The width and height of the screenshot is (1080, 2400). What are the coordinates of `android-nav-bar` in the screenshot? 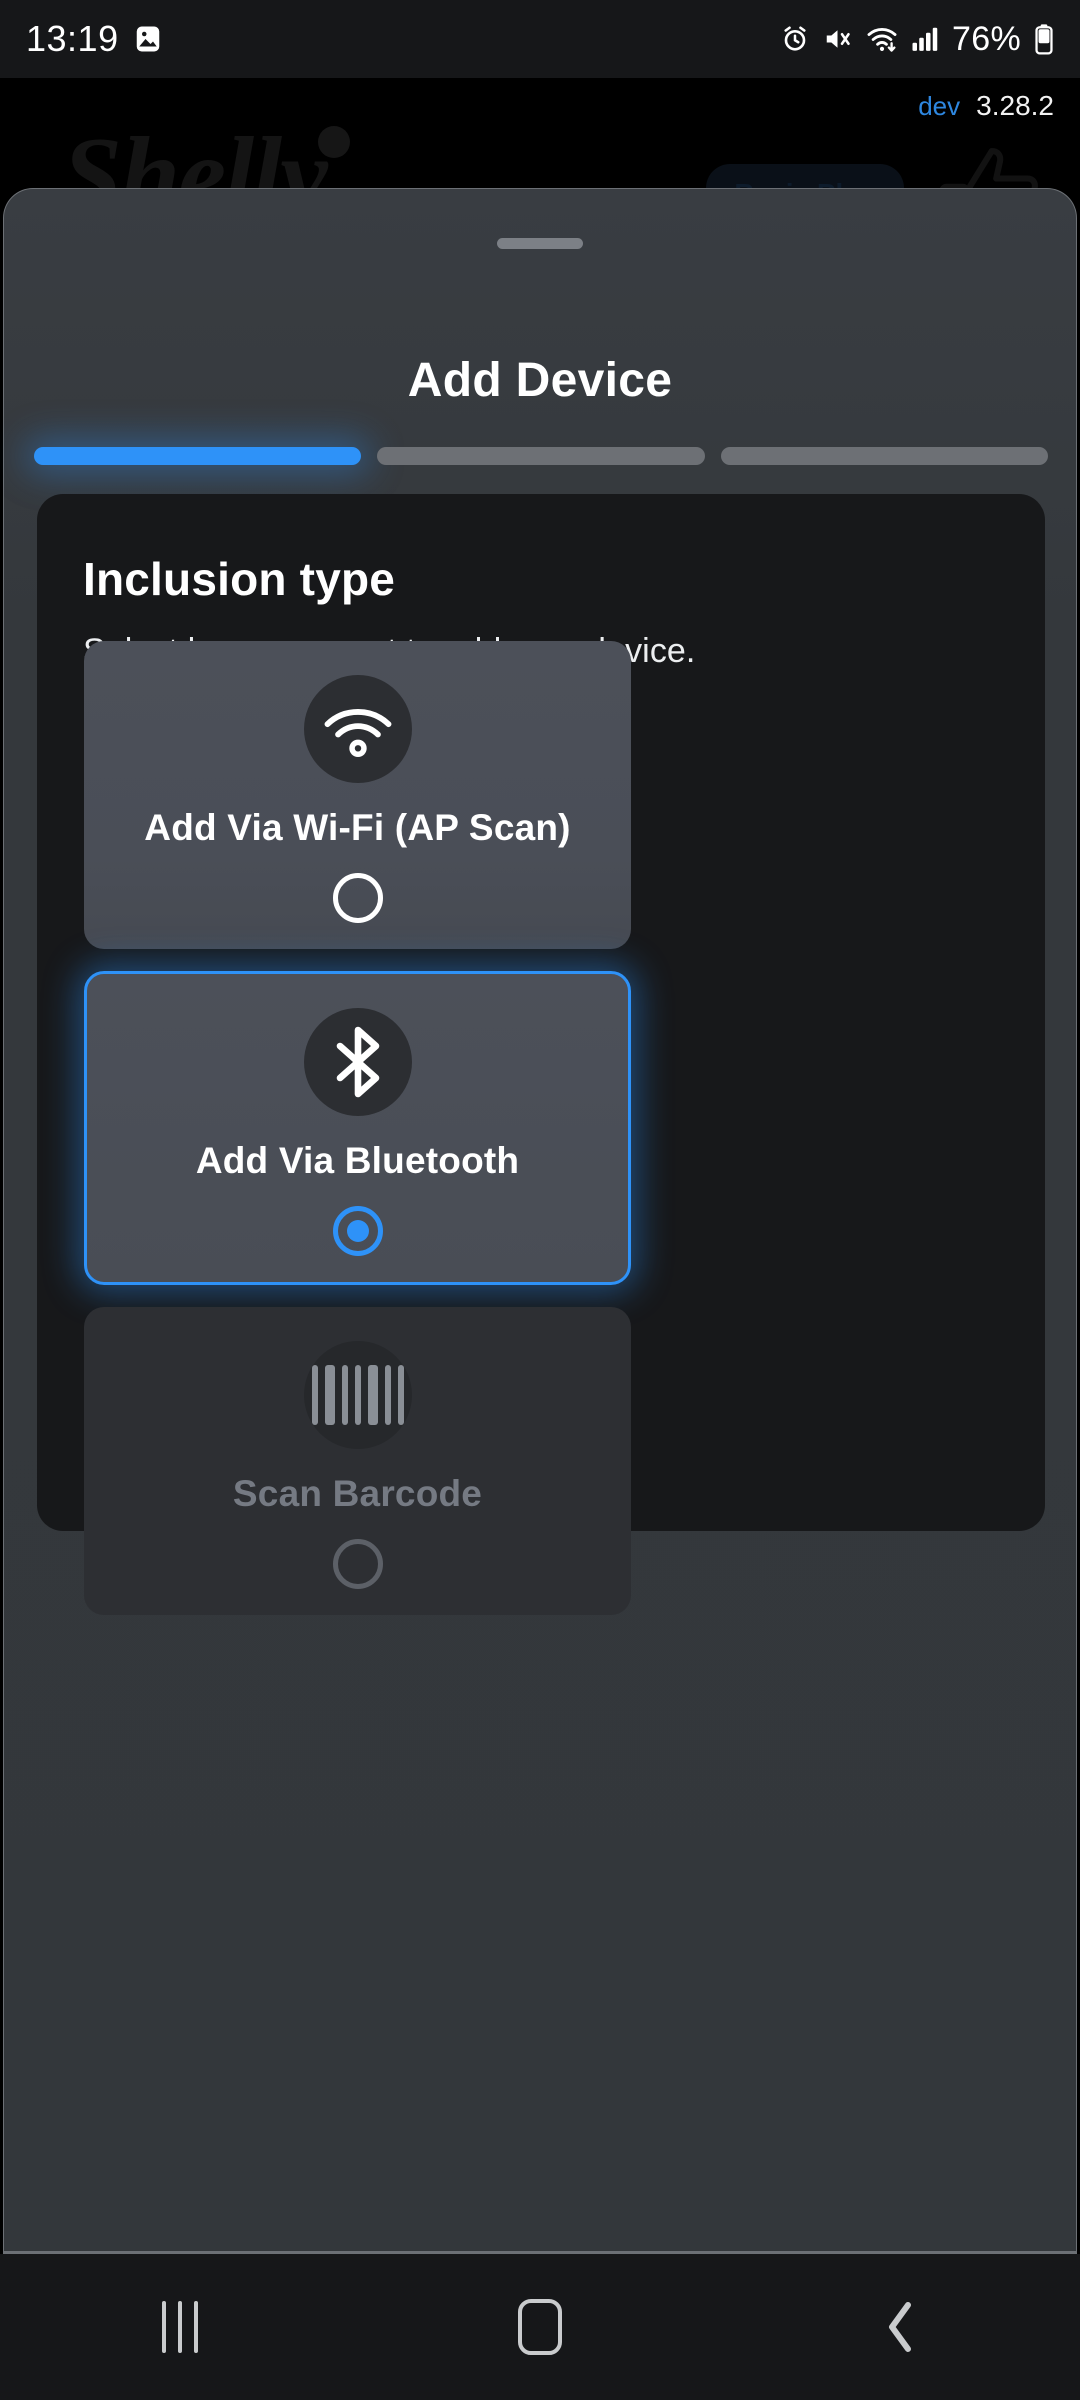 It's located at (540, 2327).